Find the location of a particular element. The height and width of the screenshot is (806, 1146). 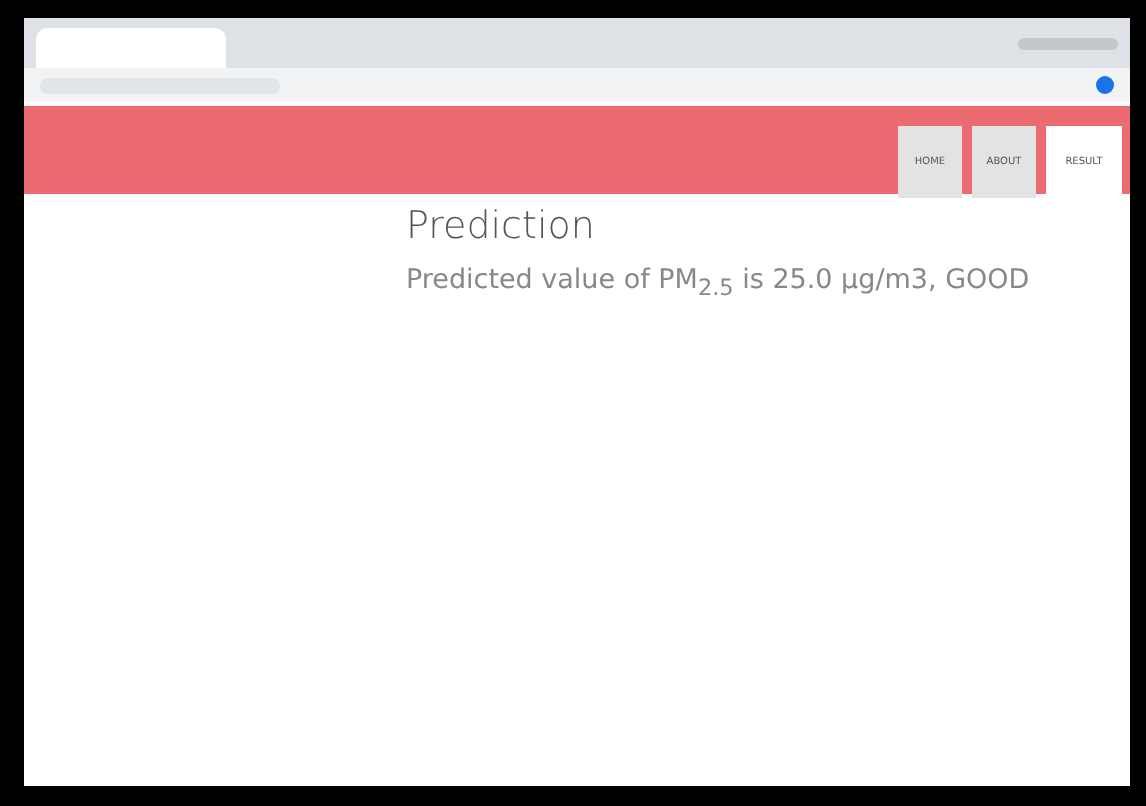

prediction-text: Predicted value of PM$_{2.5}$ is 25.0 μg/m3, GOOD is located at coordinates (719, 283).